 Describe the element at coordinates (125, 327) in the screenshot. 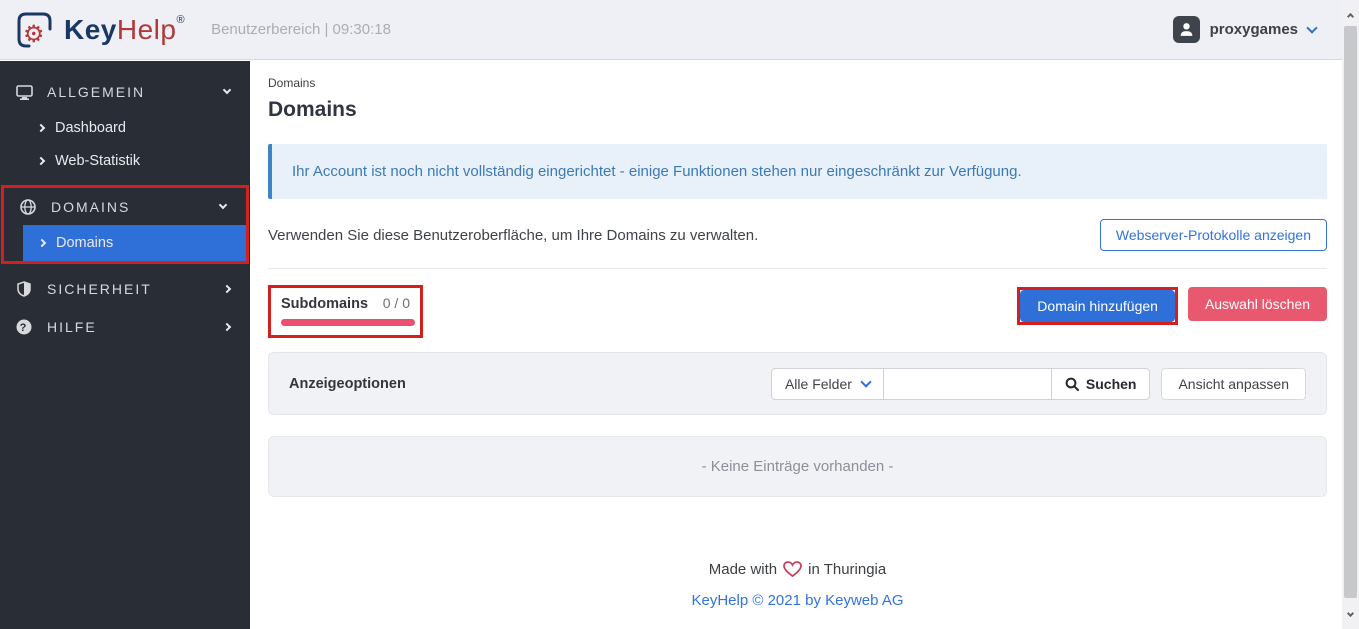

I see `sidebar-section-hilfe: ? HILFE` at that location.